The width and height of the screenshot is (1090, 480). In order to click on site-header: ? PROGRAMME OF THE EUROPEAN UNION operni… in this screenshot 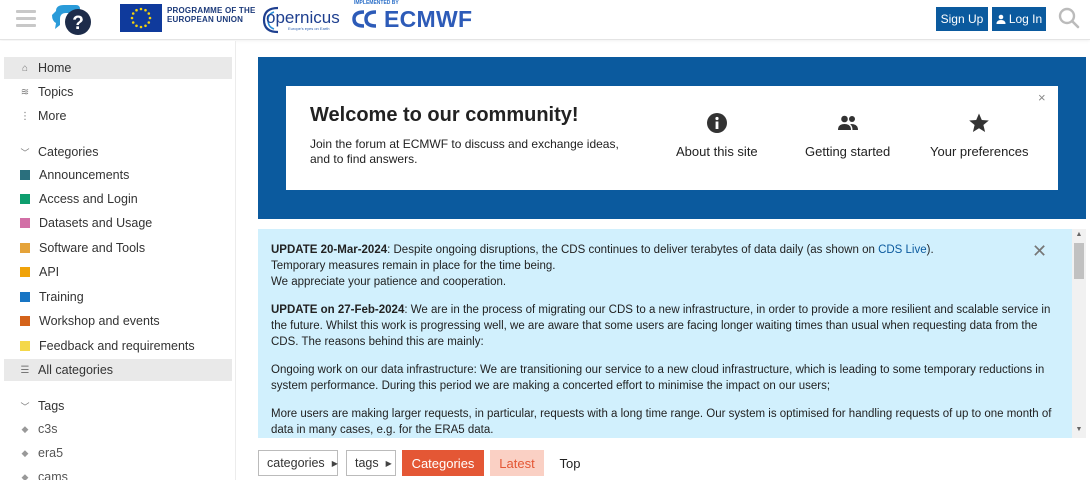, I will do `click(545, 20)`.